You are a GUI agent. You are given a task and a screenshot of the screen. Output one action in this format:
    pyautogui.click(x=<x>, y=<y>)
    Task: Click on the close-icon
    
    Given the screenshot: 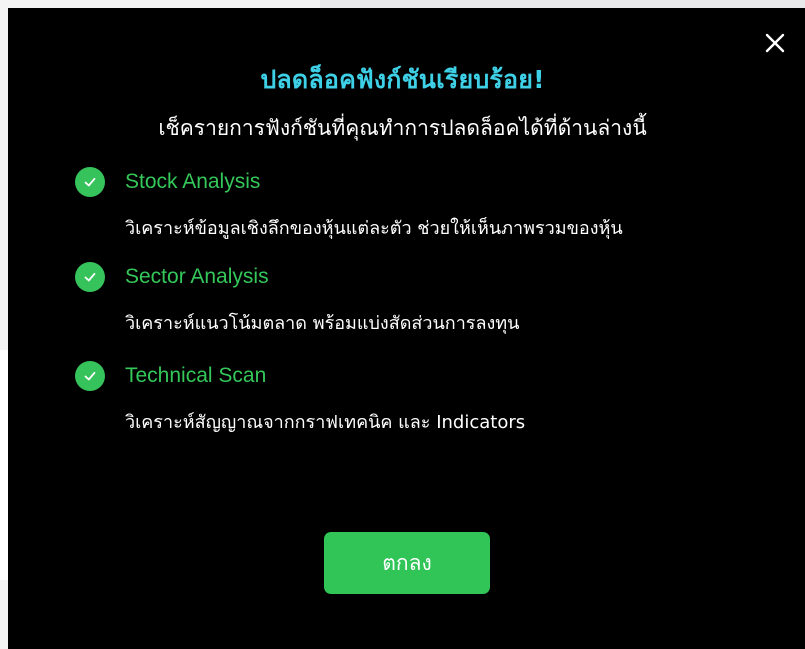 What is the action you would take?
    pyautogui.click(x=775, y=43)
    